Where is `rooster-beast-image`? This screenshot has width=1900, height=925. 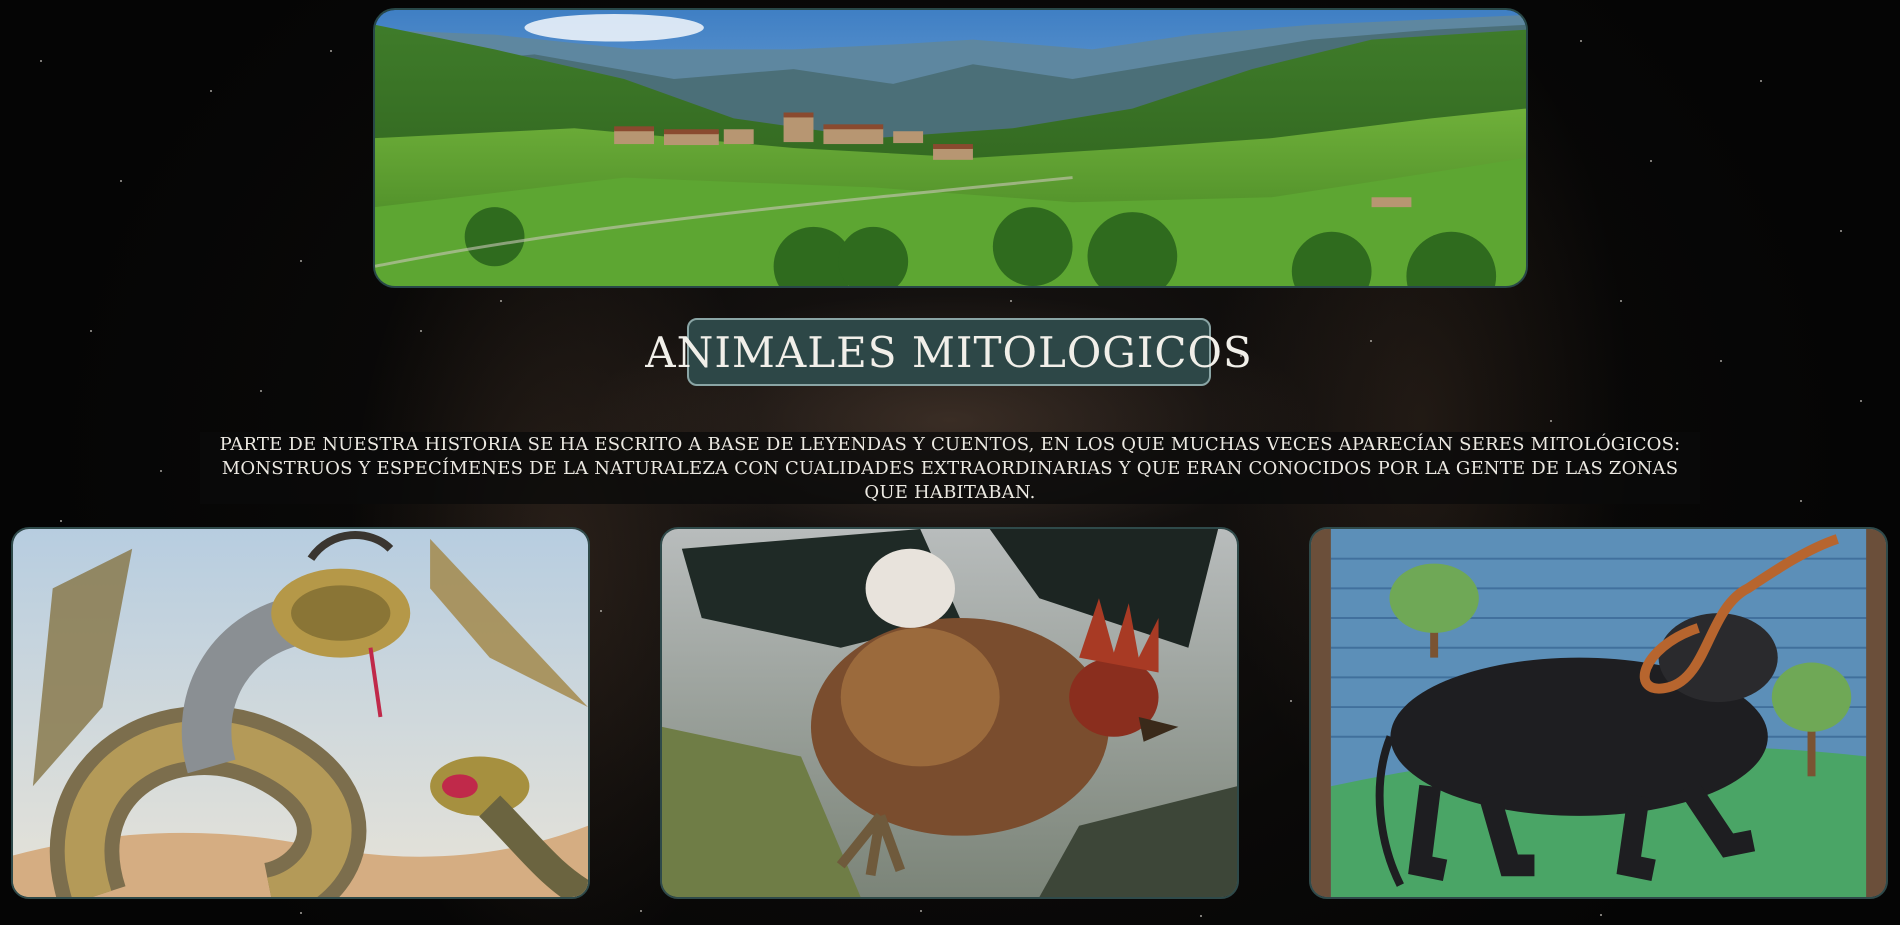
rooster-beast-image is located at coordinates (949, 713).